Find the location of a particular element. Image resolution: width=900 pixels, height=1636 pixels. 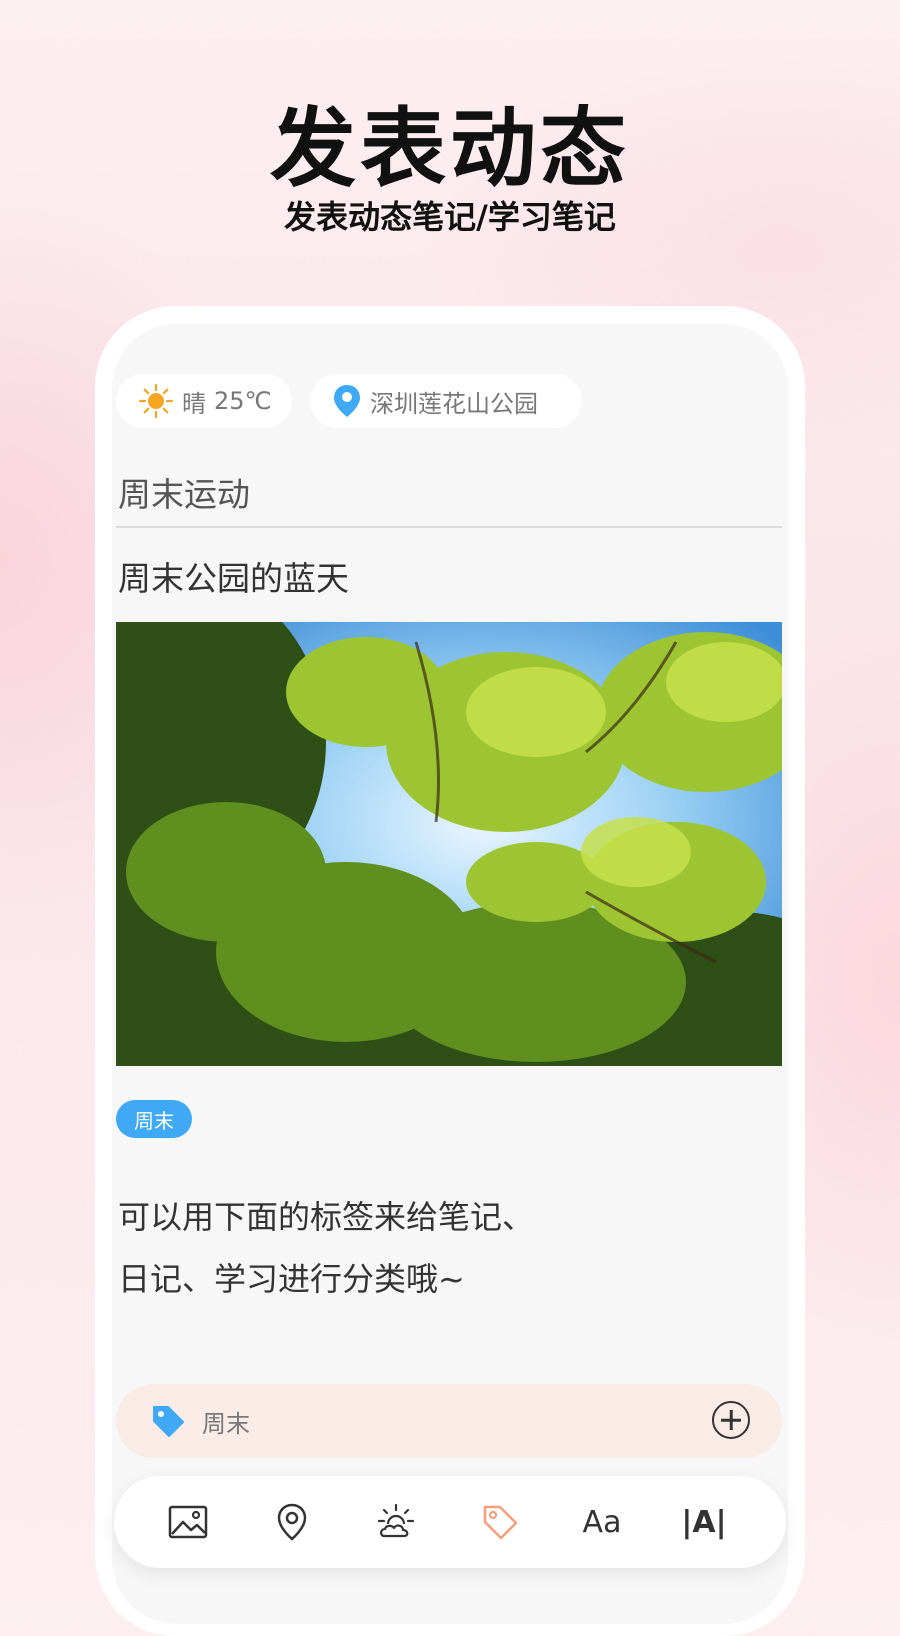

body-line: 日记、学习进行分类哦~ is located at coordinates (291, 1279).